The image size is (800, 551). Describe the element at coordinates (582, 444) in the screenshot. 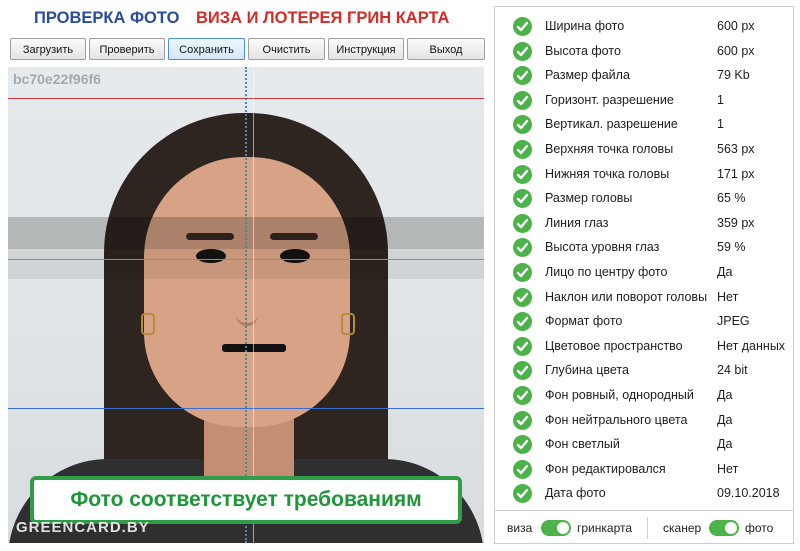

I see `check-label: Фон светлый` at that location.